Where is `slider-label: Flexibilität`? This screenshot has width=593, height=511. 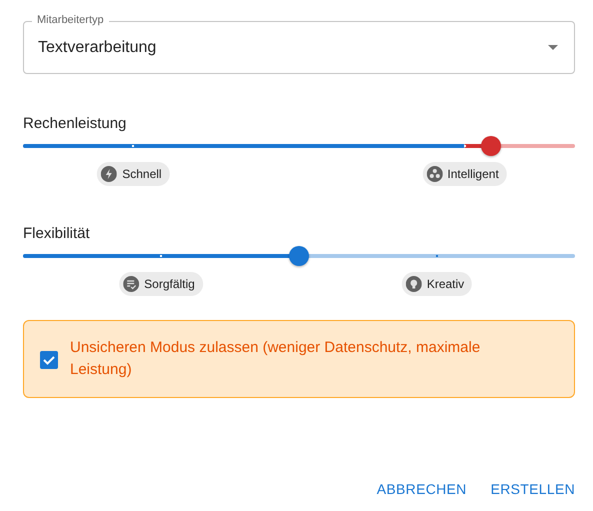
slider-label: Flexibilität is located at coordinates (57, 234).